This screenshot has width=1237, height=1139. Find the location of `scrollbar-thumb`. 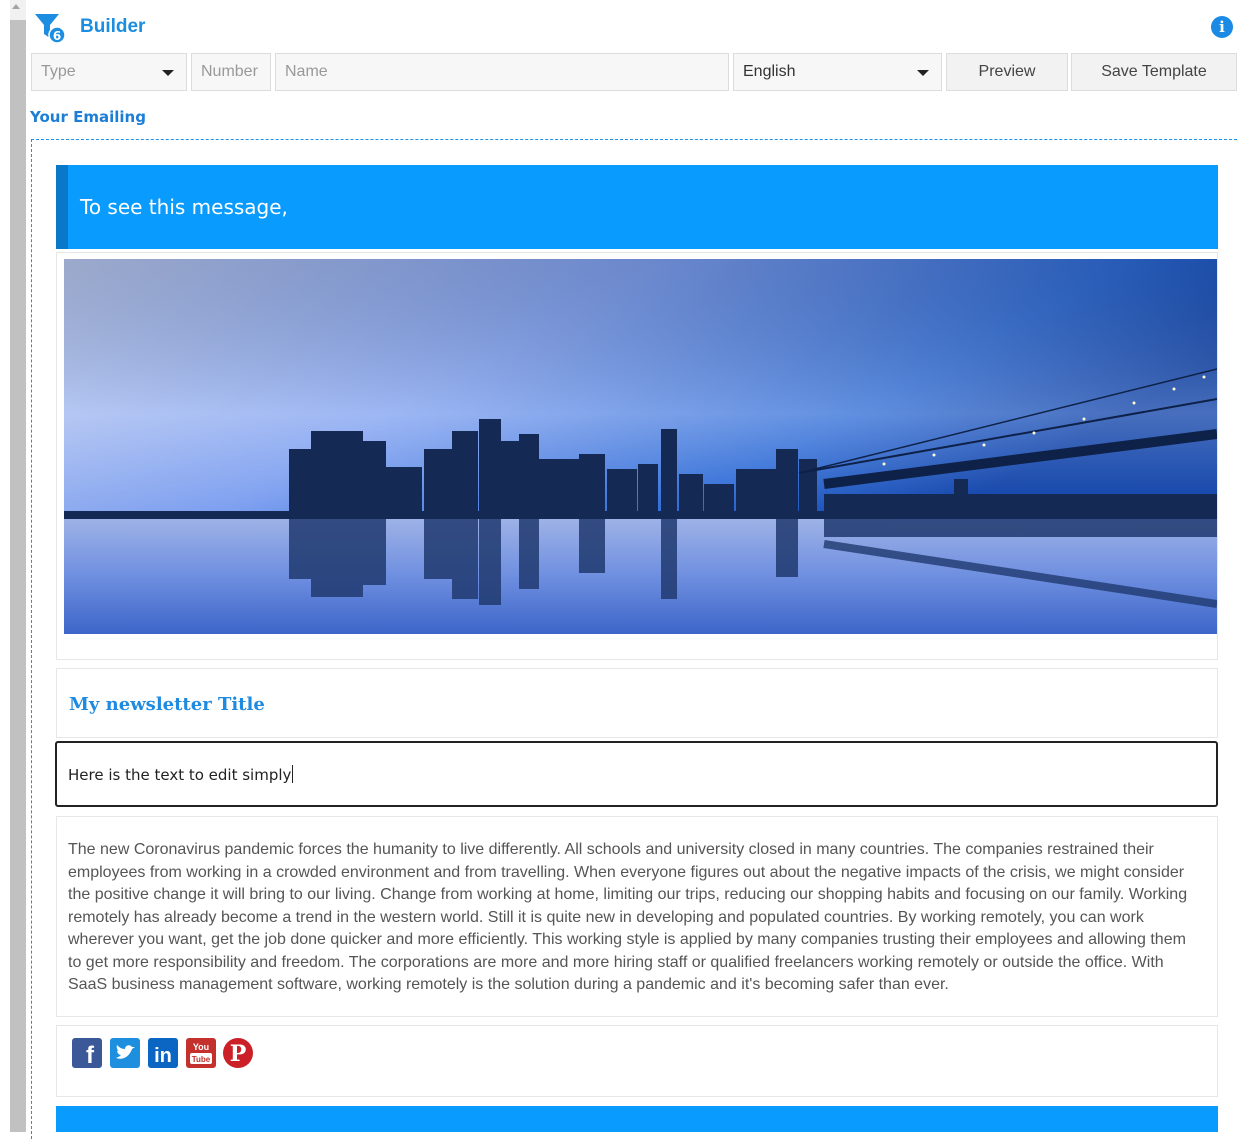

scrollbar-thumb is located at coordinates (18, 576).